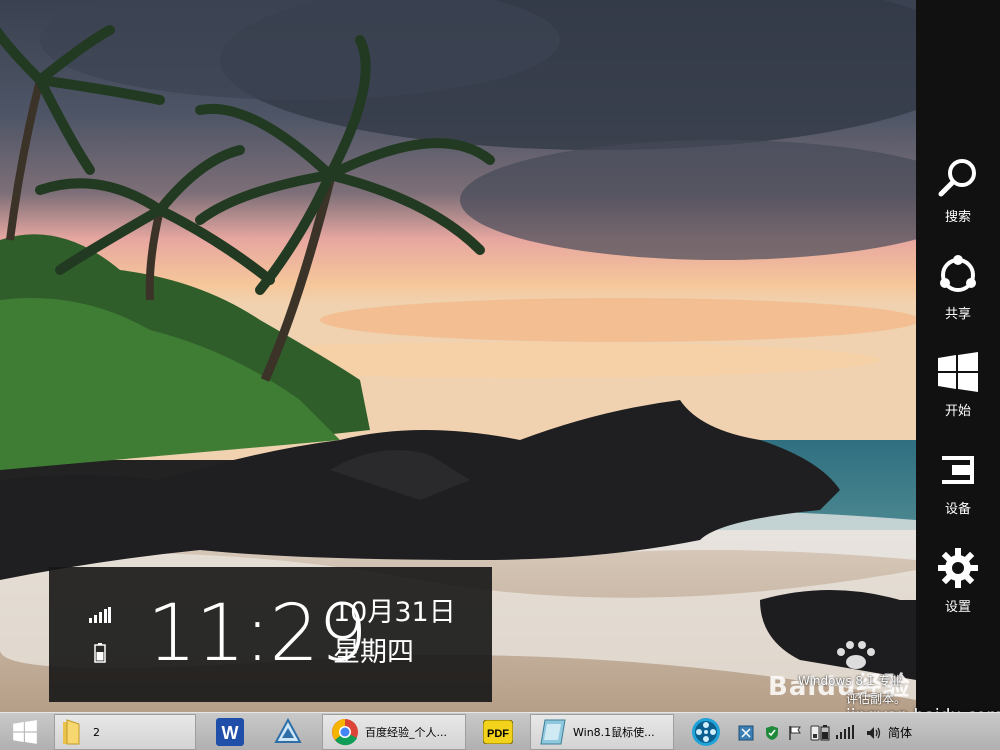  Describe the element at coordinates (958, 470) in the screenshot. I see `devices-icon` at that location.